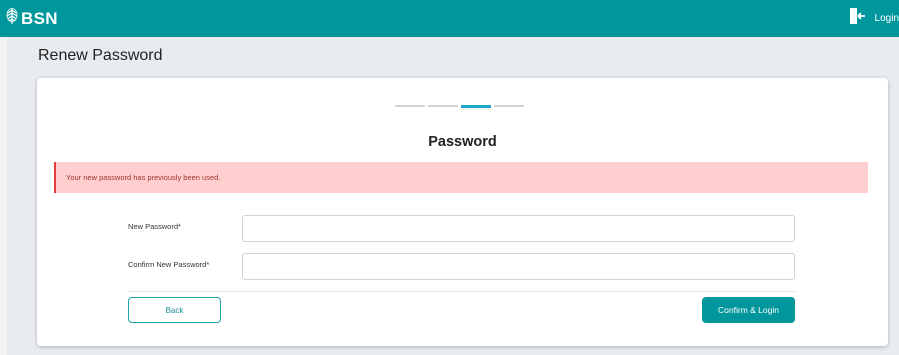 Image resolution: width=899 pixels, height=355 pixels. I want to click on login-label: Login, so click(886, 18).